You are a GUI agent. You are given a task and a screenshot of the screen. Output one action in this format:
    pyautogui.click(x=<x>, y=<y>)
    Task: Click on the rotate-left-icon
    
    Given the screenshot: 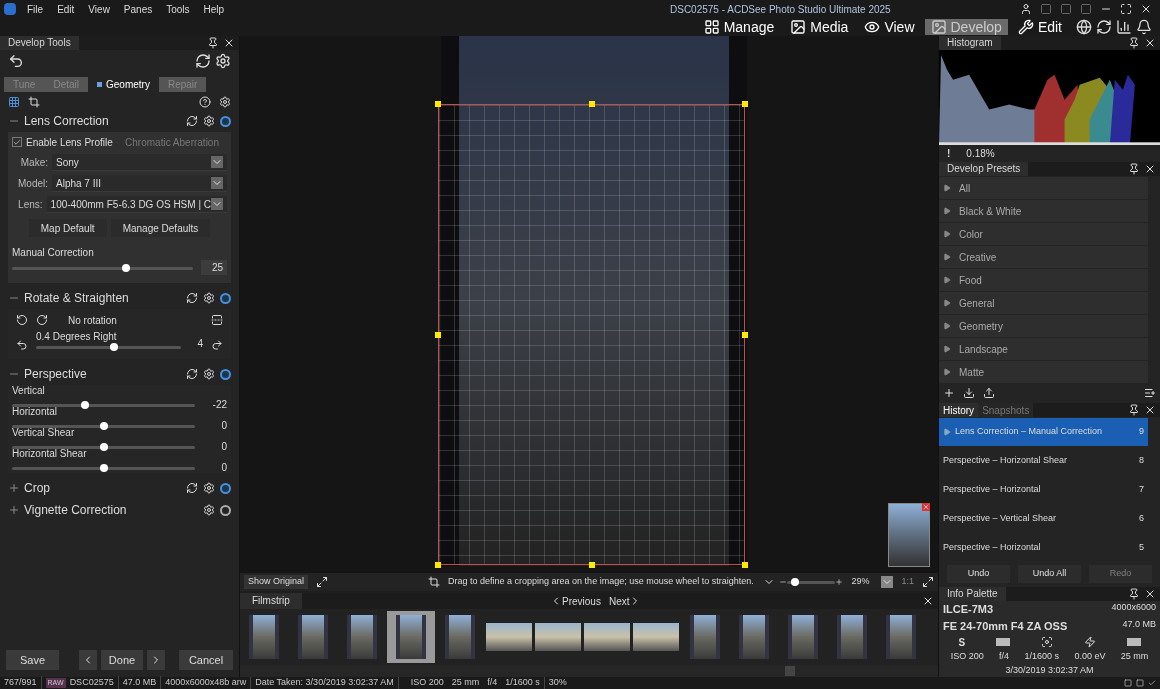 What is the action you would take?
    pyautogui.click(x=22, y=320)
    